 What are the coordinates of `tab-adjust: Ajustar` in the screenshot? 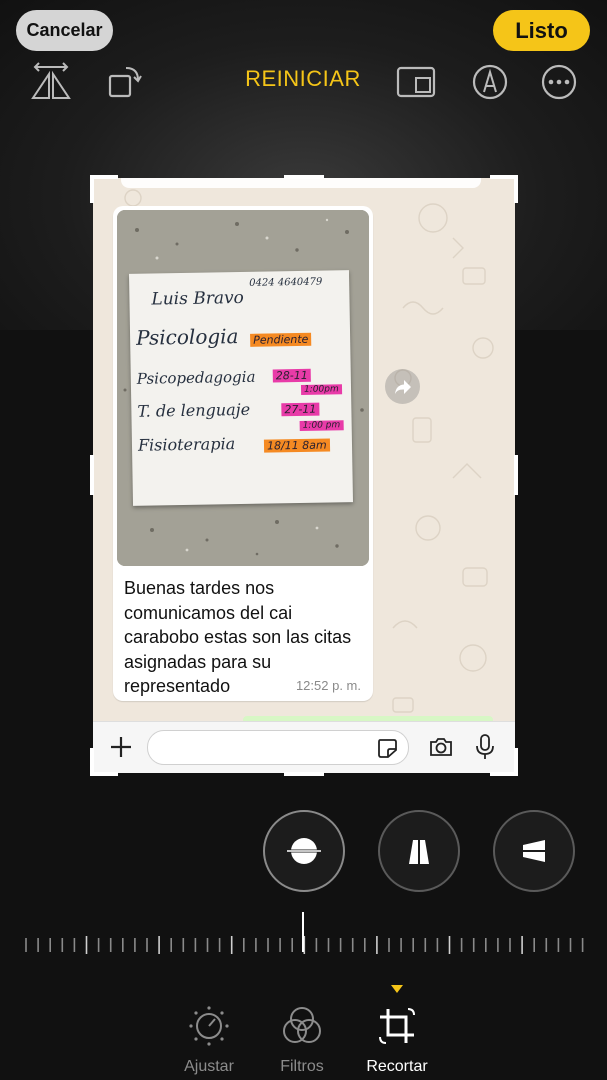 It's located at (209, 1040).